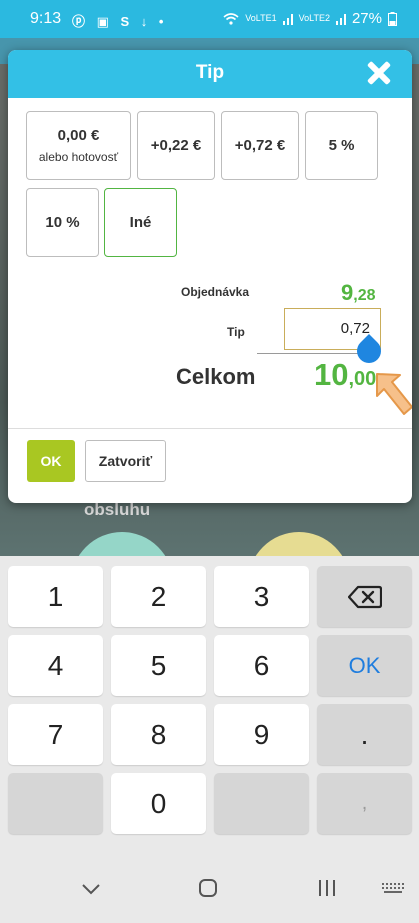 This screenshot has height=923, width=419. What do you see at coordinates (158, 803) in the screenshot?
I see `key-0: 0` at bounding box center [158, 803].